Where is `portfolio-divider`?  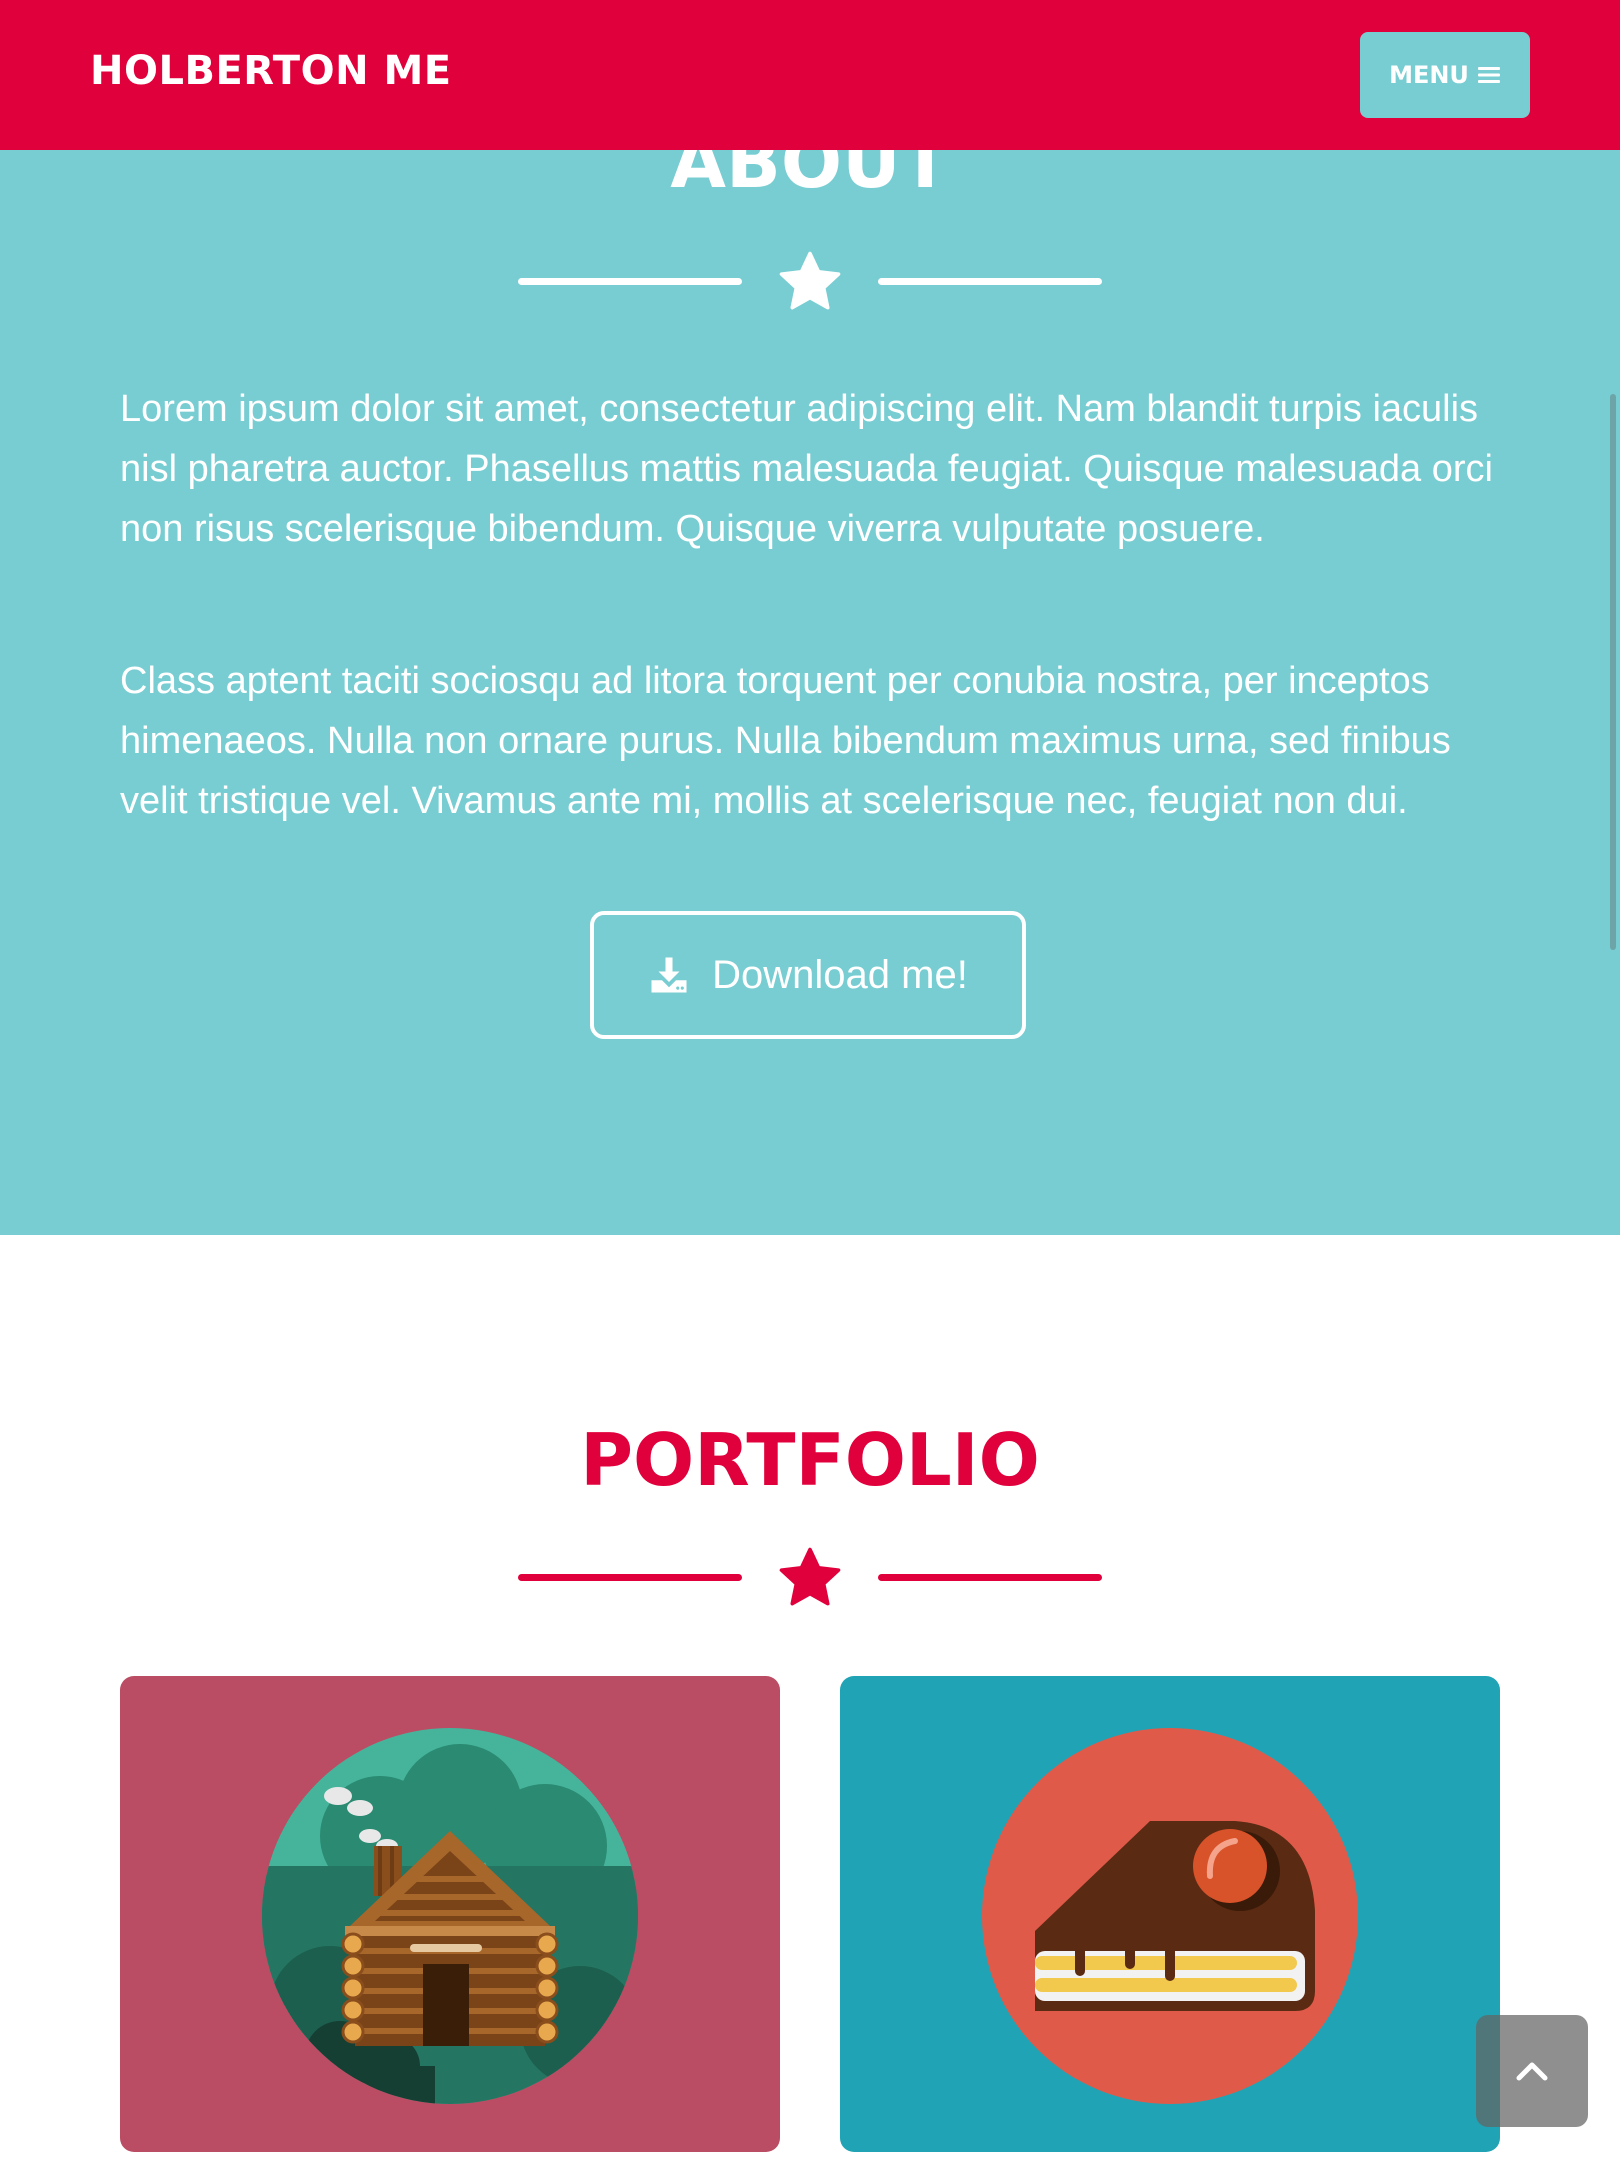
portfolio-divider is located at coordinates (810, 1578).